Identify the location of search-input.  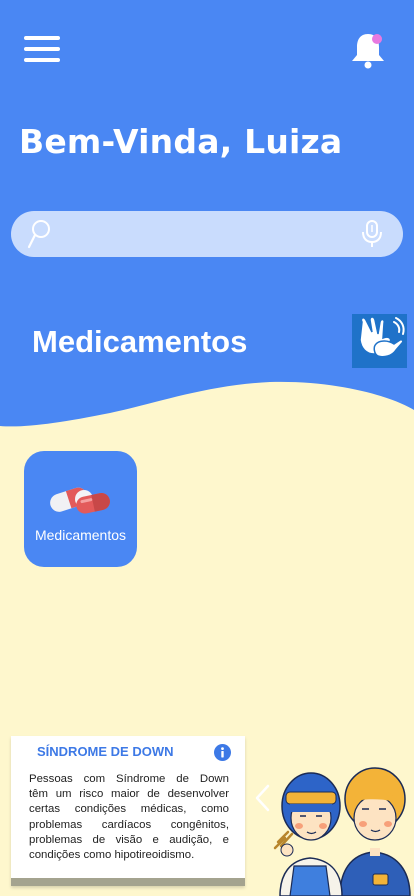
(214, 235).